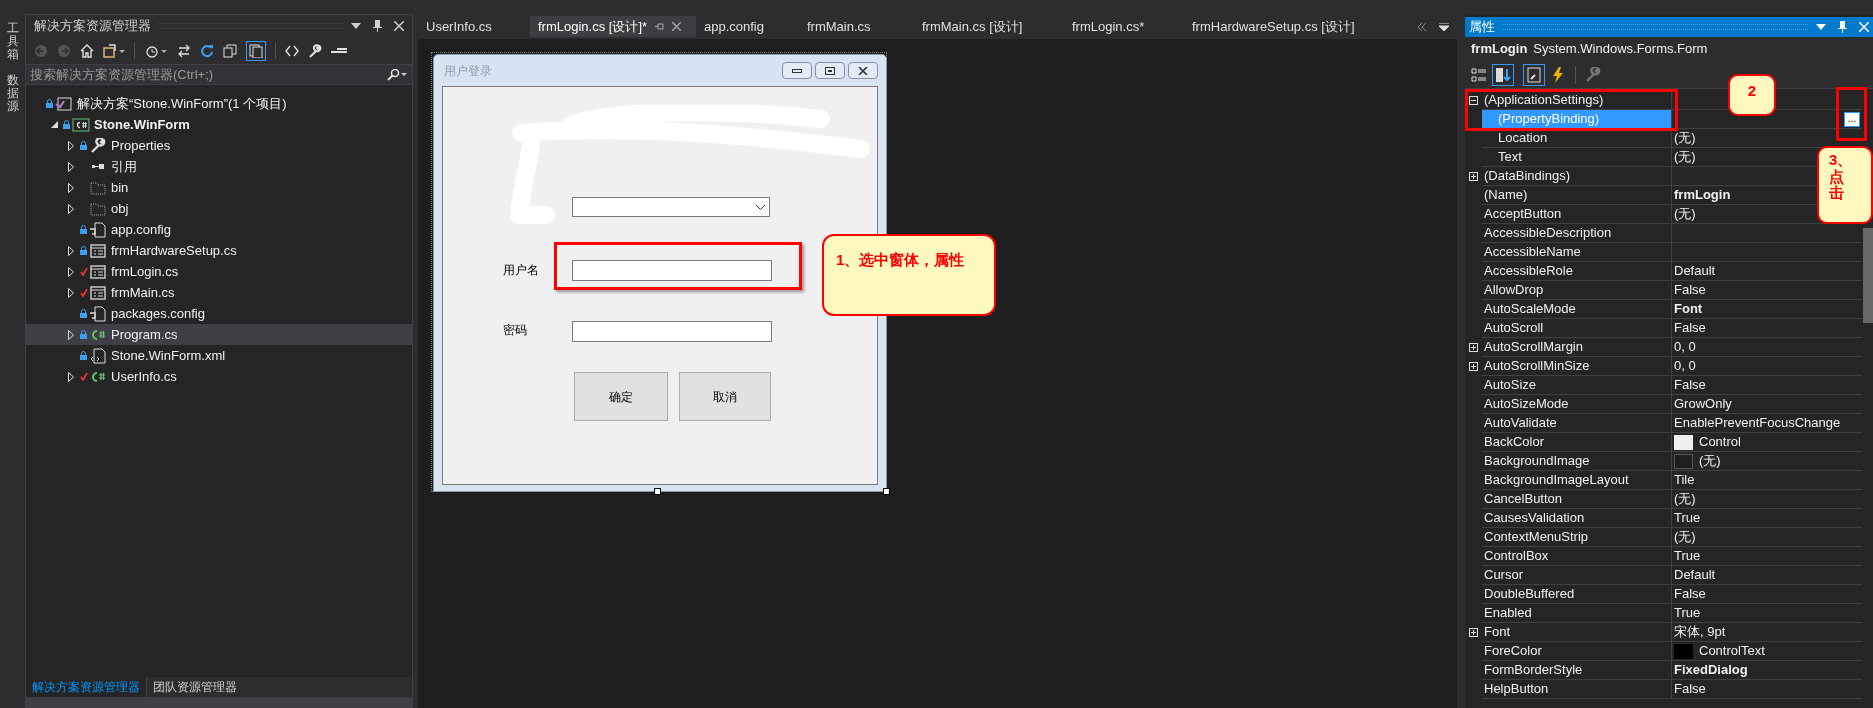 The image size is (1873, 708). I want to click on tree-item: UserInfo.cs, so click(219, 376).